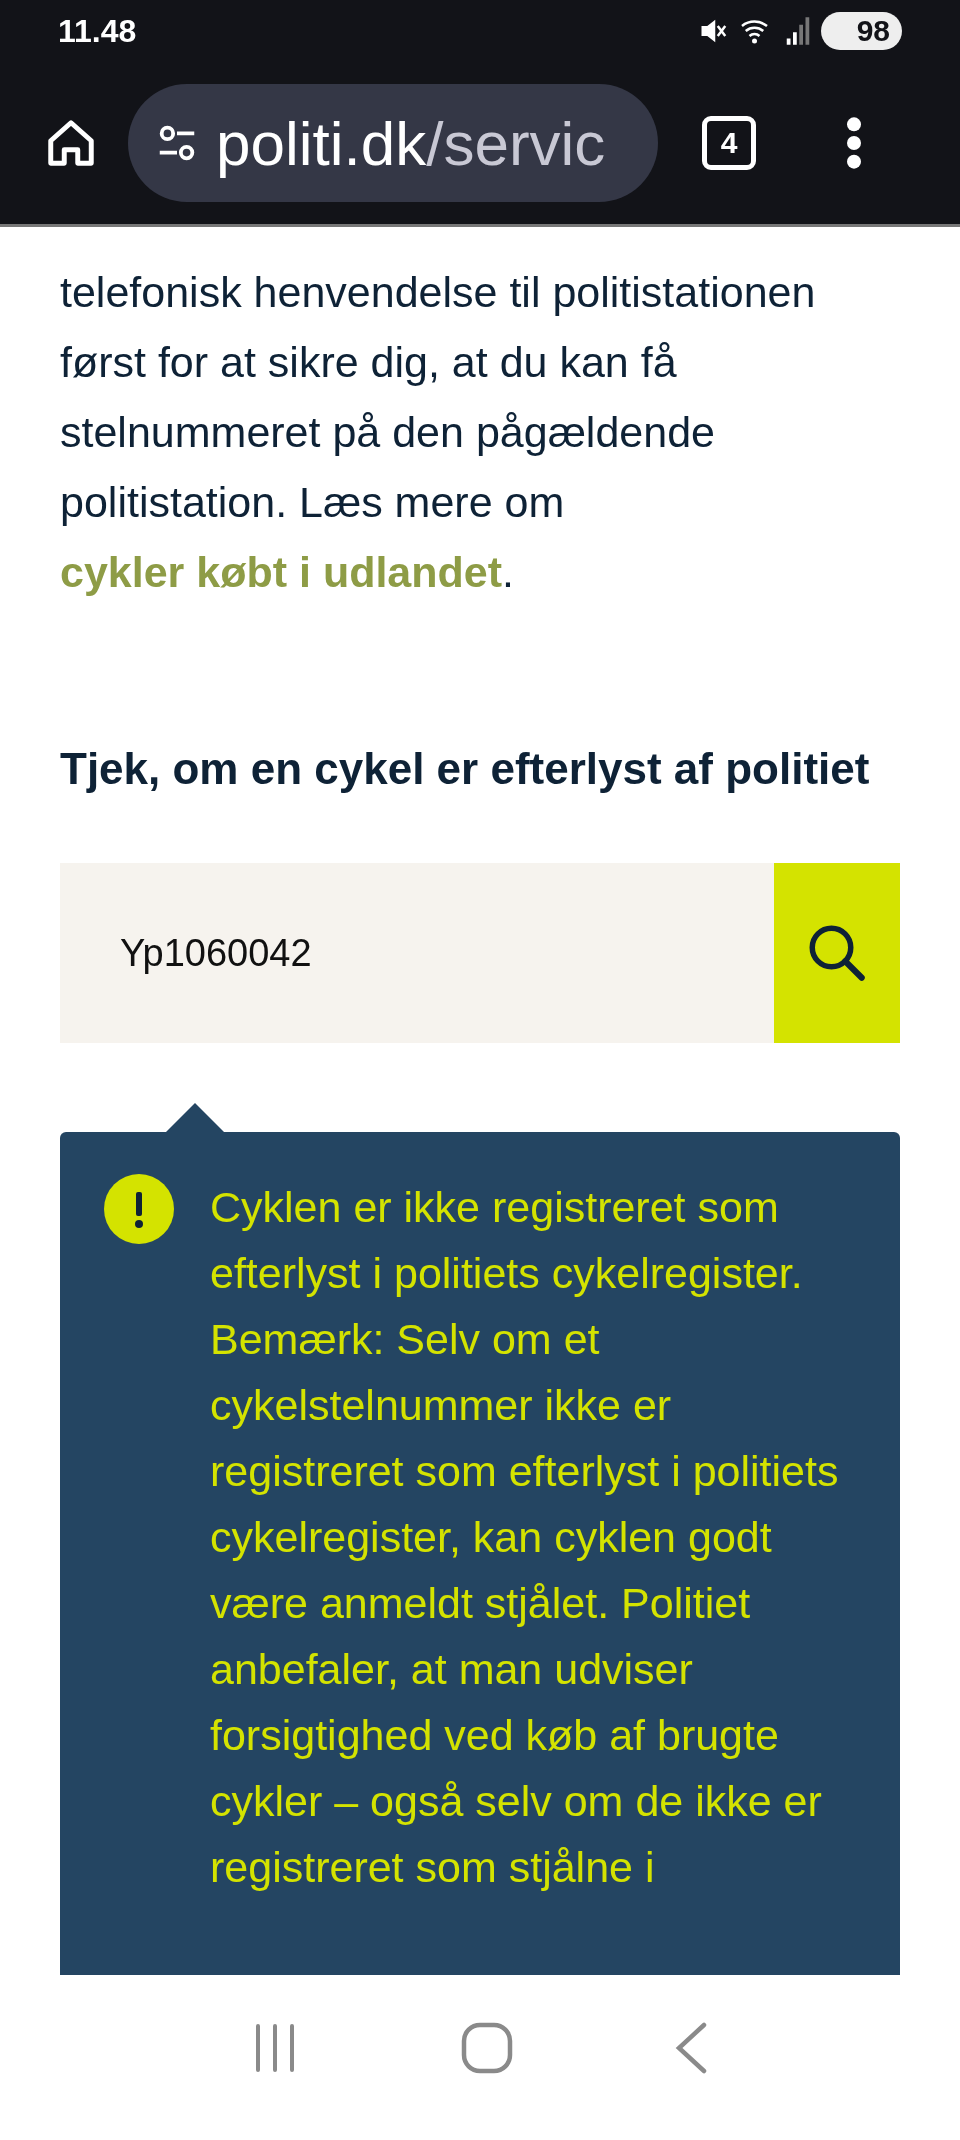  Describe the element at coordinates (97, 31) in the screenshot. I see `status-time: 11.48` at that location.